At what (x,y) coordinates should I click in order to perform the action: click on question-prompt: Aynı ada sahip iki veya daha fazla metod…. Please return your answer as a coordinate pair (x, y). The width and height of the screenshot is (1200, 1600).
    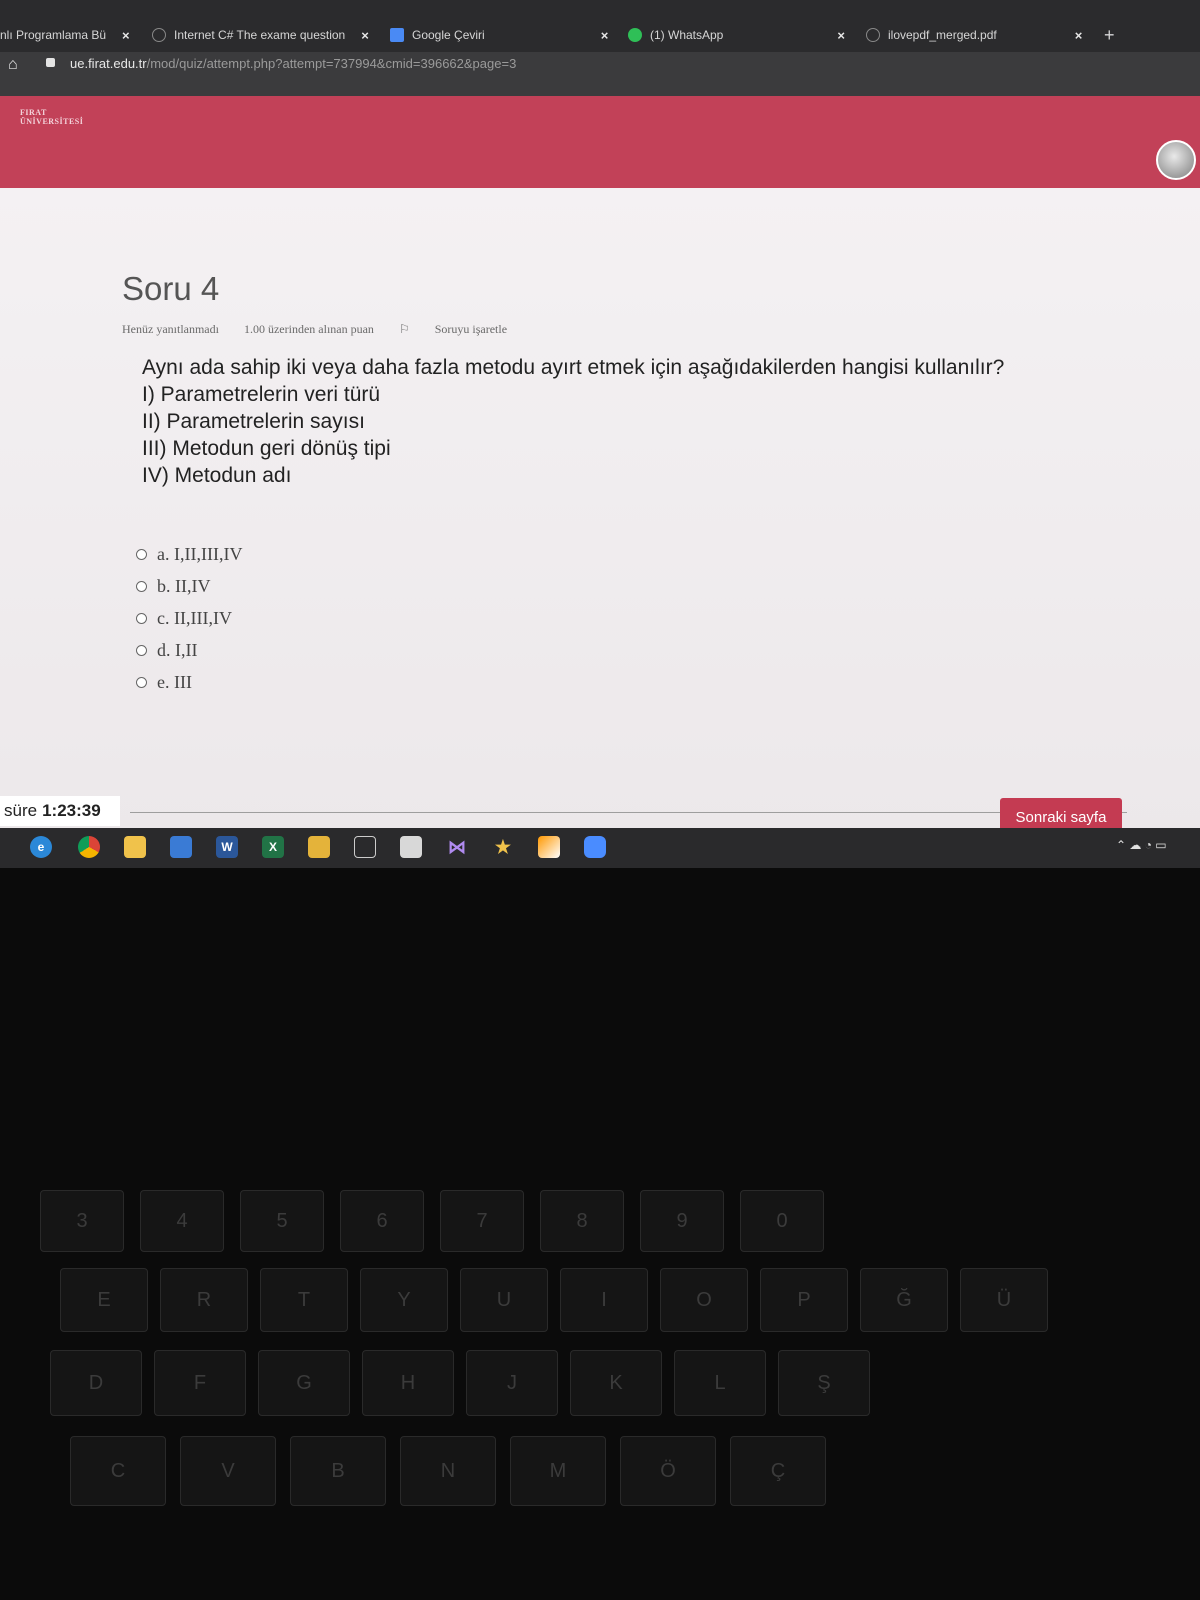
    Looking at the image, I should click on (573, 367).